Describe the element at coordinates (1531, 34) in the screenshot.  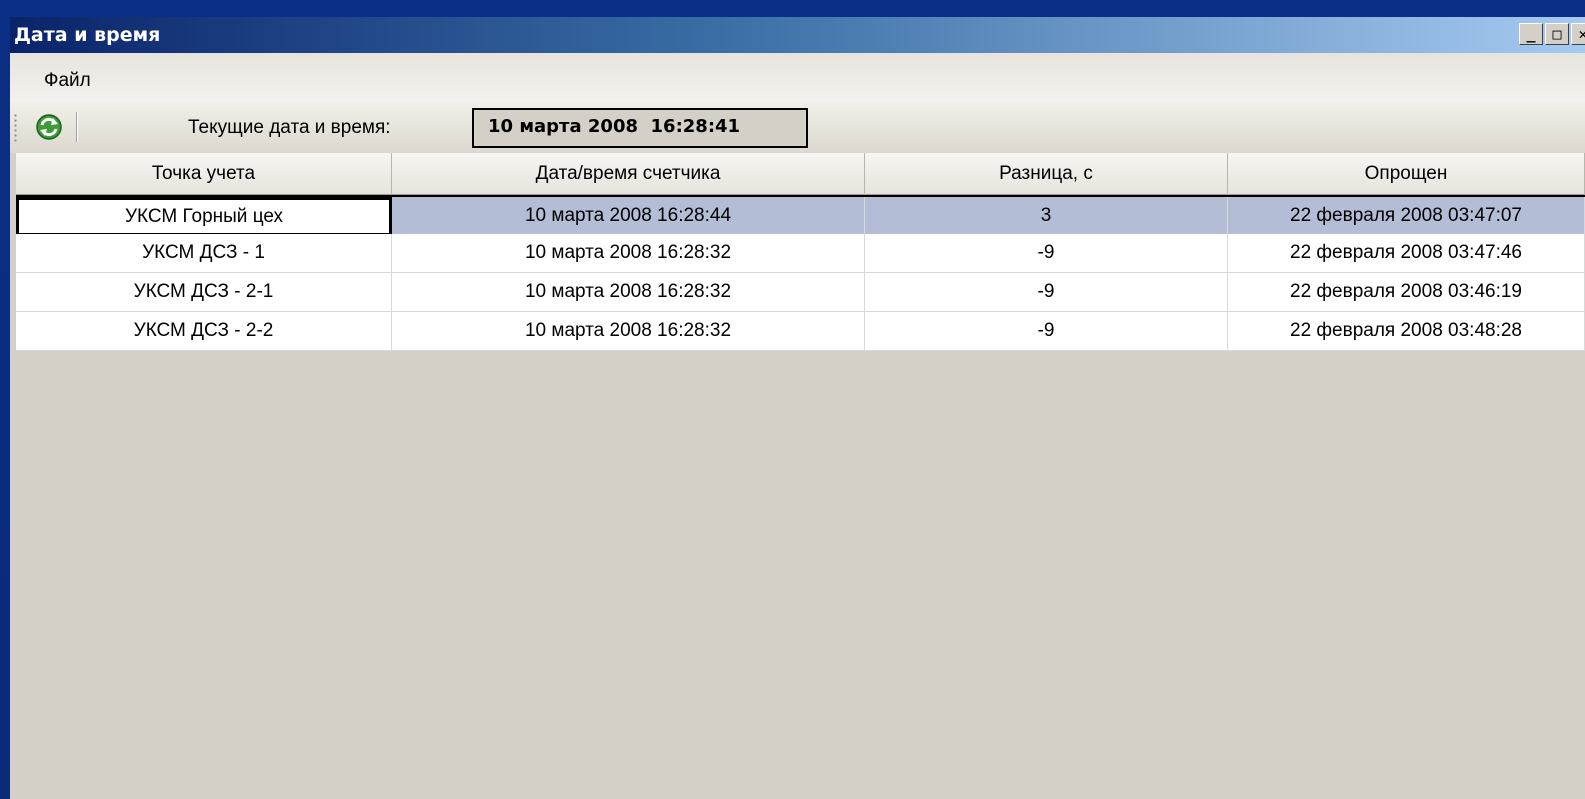
I see `minimize-button: _` at that location.